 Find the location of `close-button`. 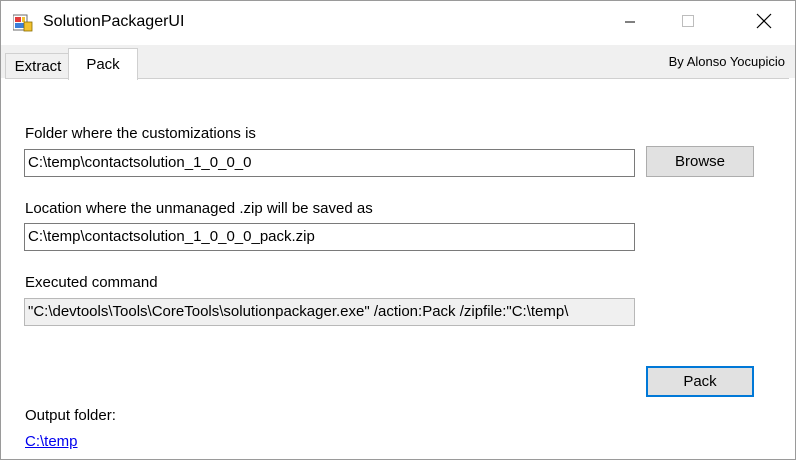

close-button is located at coordinates (764, 23).